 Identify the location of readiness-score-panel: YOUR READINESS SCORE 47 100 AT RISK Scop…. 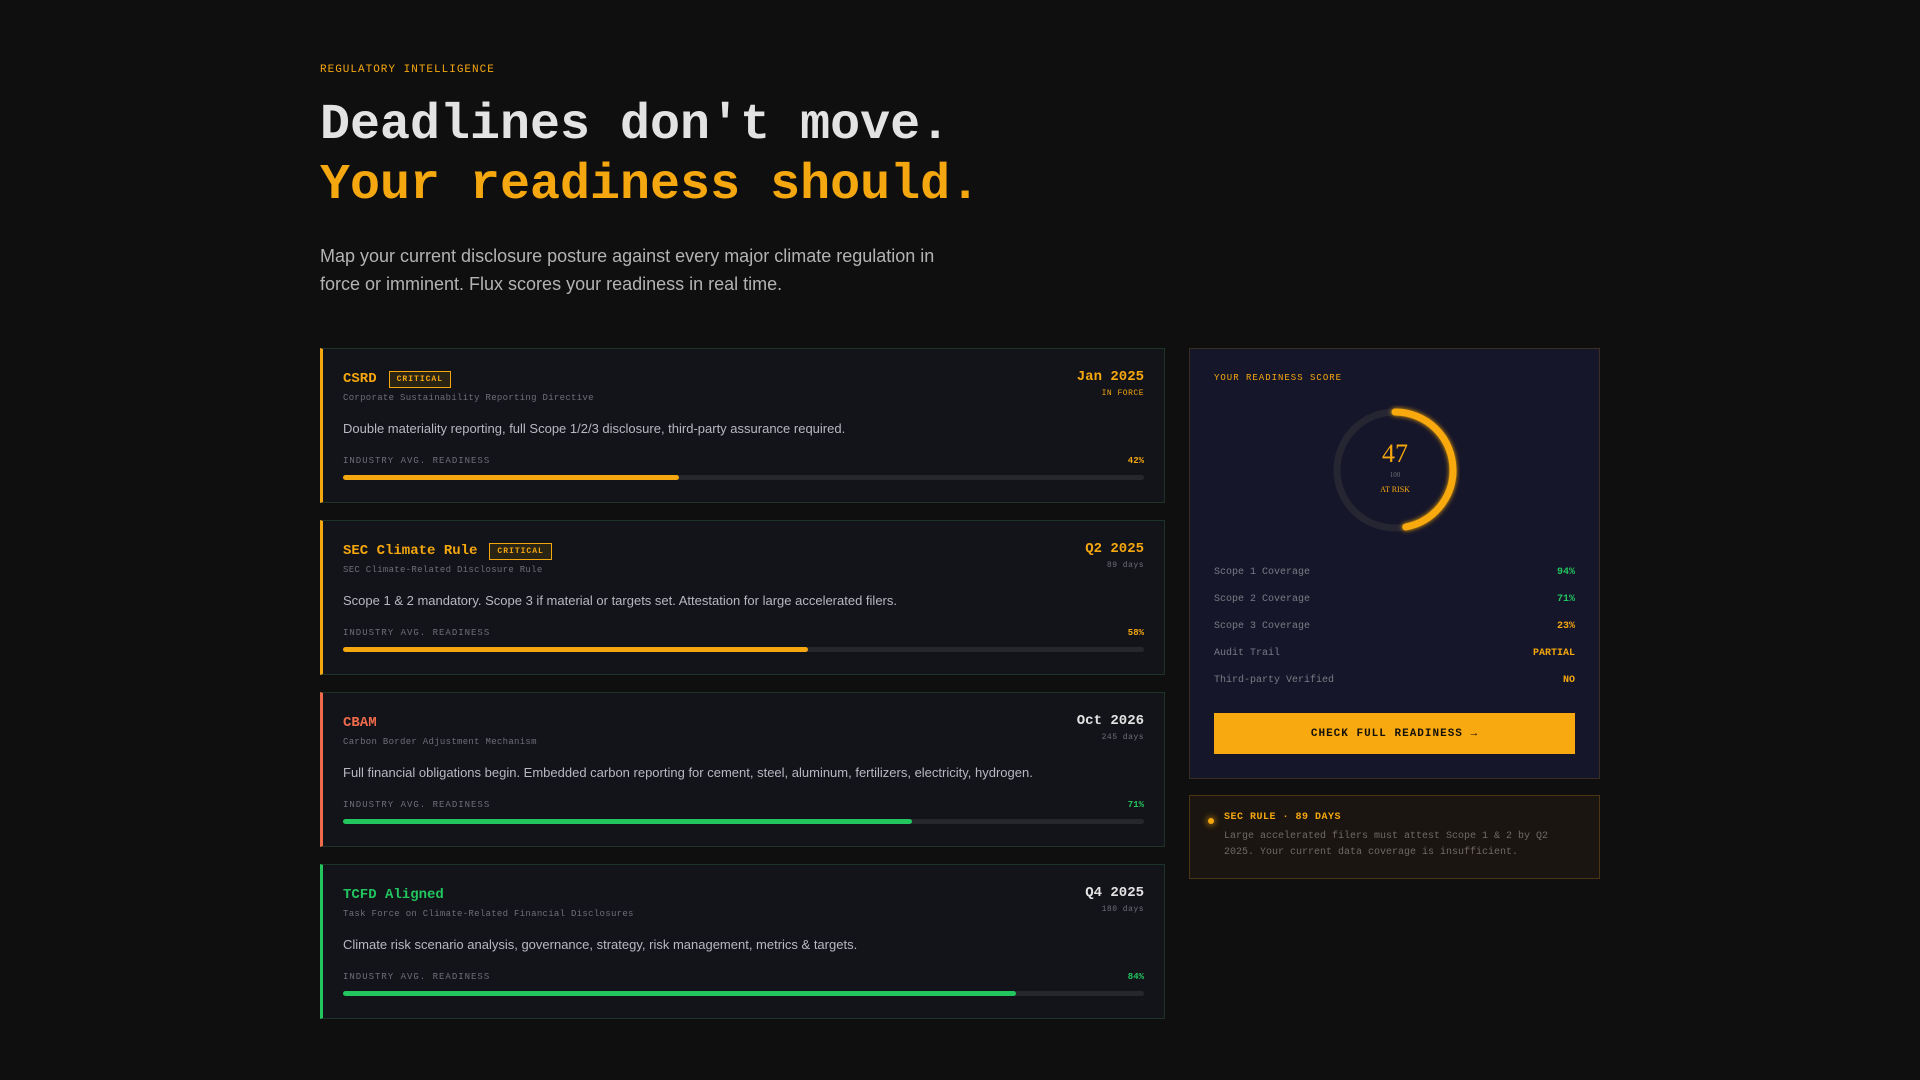
(1394, 563).